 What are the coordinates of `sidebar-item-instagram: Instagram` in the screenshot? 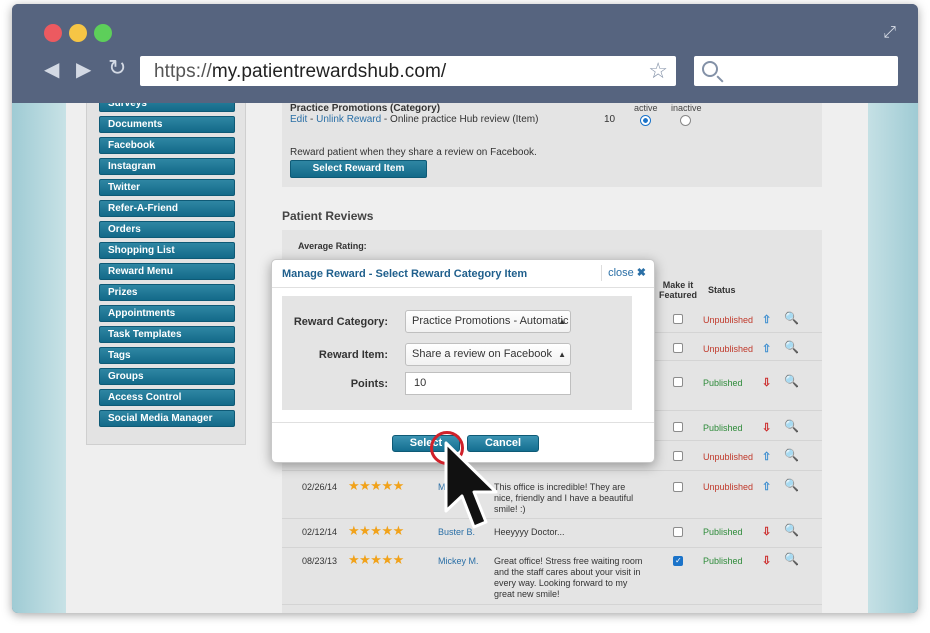 It's located at (167, 166).